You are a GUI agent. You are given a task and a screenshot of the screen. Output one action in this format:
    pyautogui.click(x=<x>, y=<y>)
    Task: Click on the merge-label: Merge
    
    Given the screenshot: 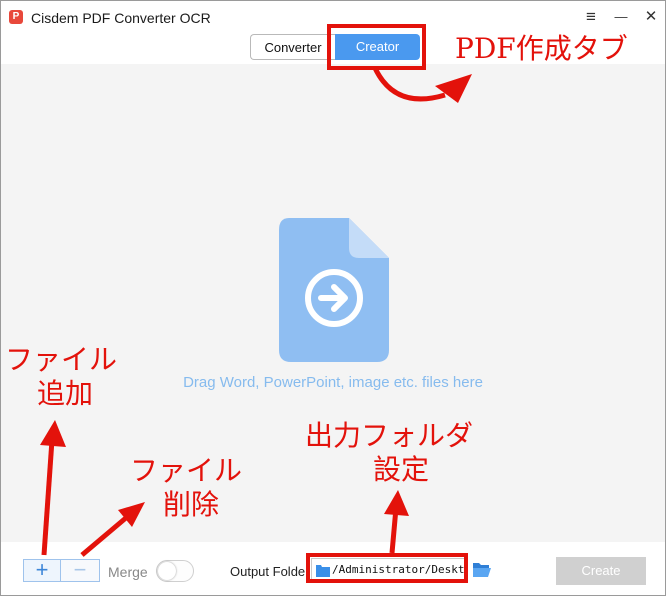 What is the action you would take?
    pyautogui.click(x=128, y=572)
    